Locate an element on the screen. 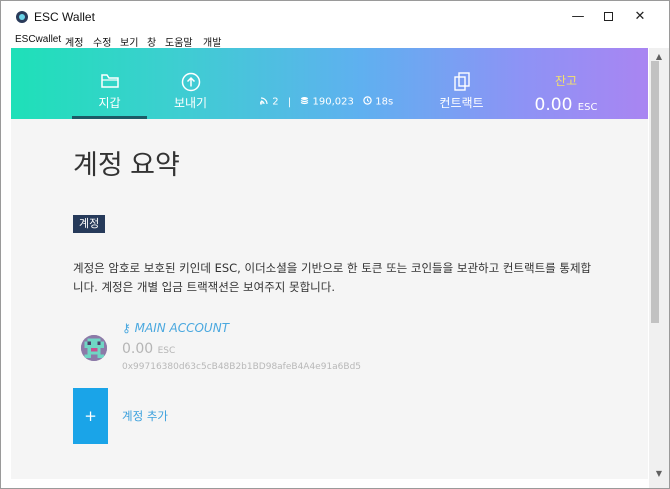 The height and width of the screenshot is (489, 670). app-logo-icon is located at coordinates (22, 17).